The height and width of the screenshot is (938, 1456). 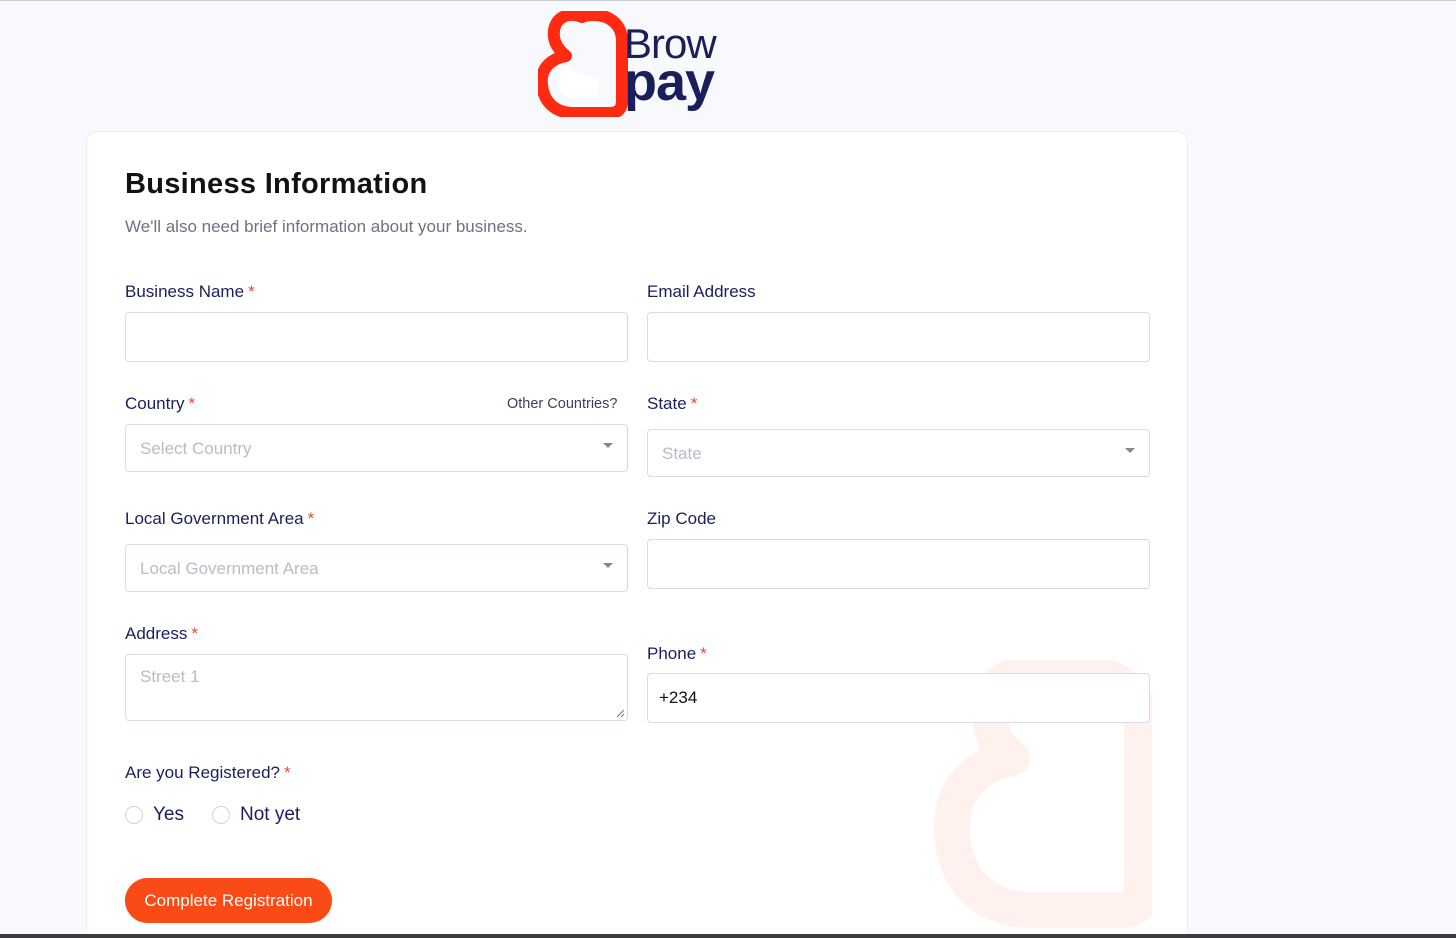 What do you see at coordinates (156, 633) in the screenshot?
I see `address-label-text: Address` at bounding box center [156, 633].